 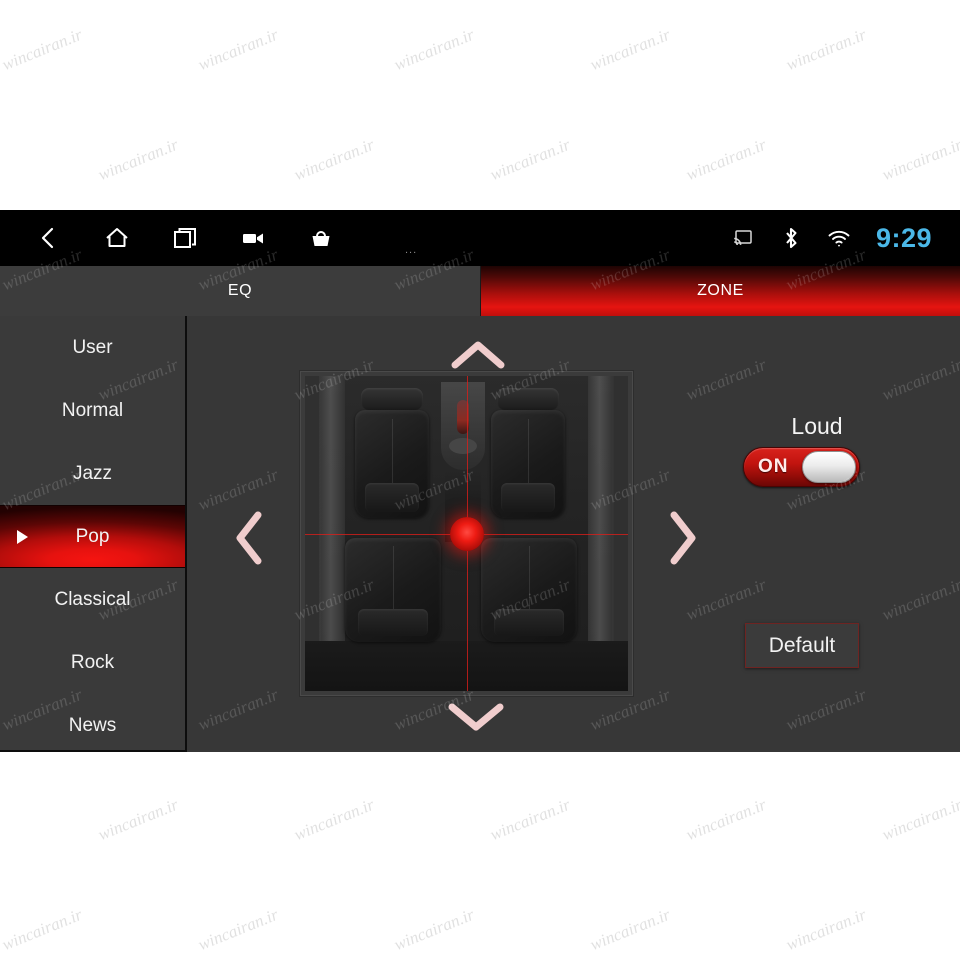 I want to click on zone-focus-dot, so click(x=466, y=533).